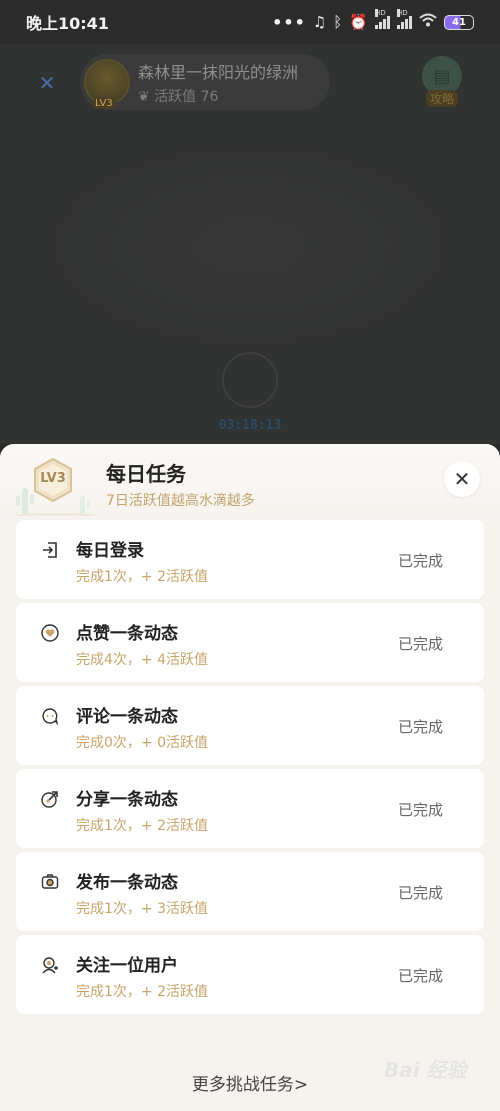  I want to click on background-play-icon, so click(250, 380).